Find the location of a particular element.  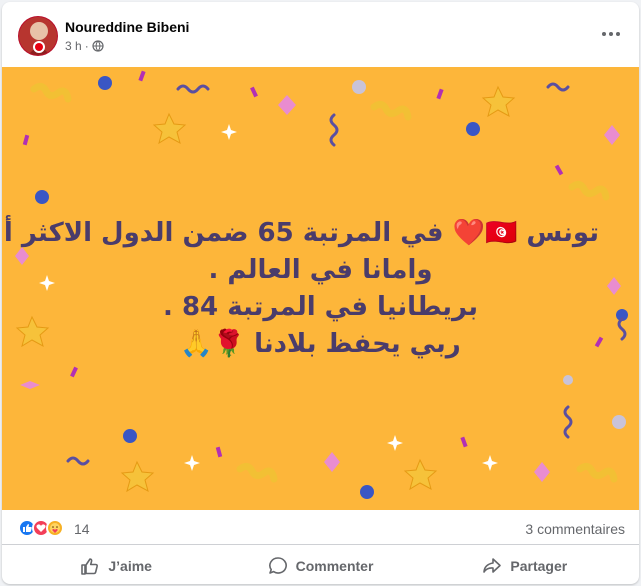

post-text-line: ربي يحفظ بلادنا 🌹🙏 is located at coordinates (320, 344).